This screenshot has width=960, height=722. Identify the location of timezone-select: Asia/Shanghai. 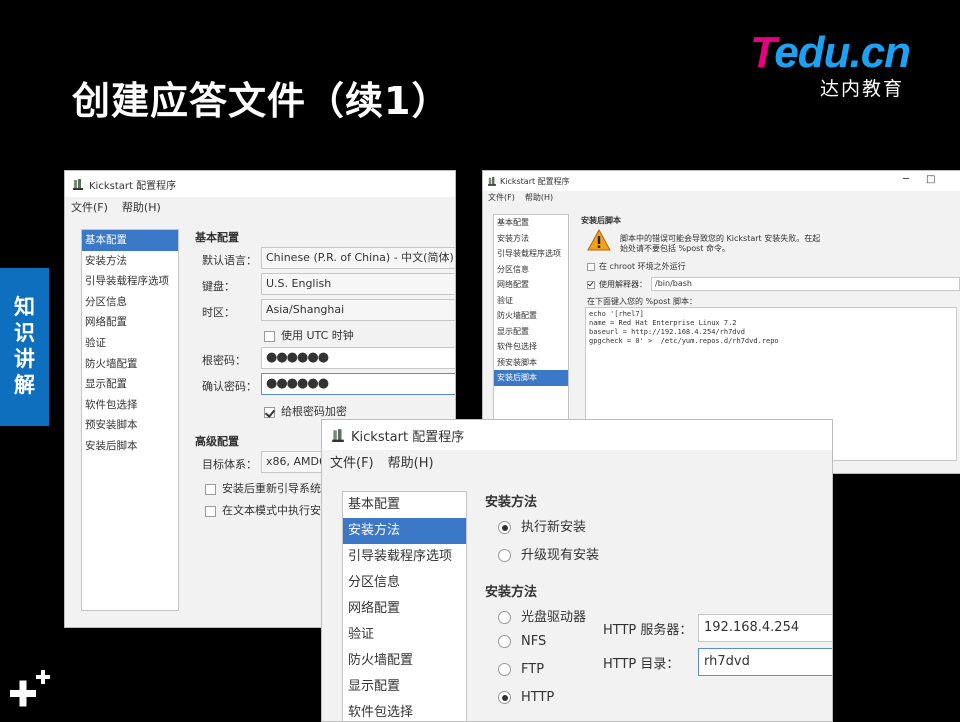
(358, 310).